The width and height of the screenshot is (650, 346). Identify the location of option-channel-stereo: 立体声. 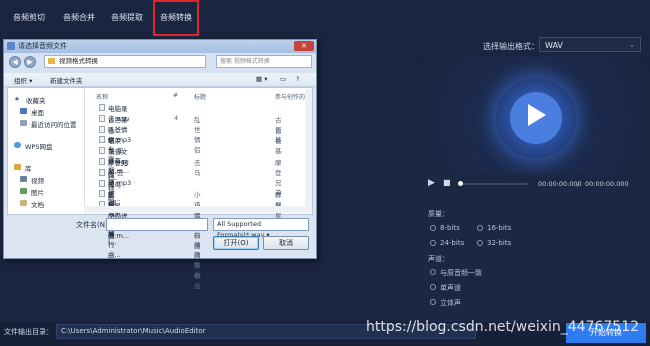
(450, 303).